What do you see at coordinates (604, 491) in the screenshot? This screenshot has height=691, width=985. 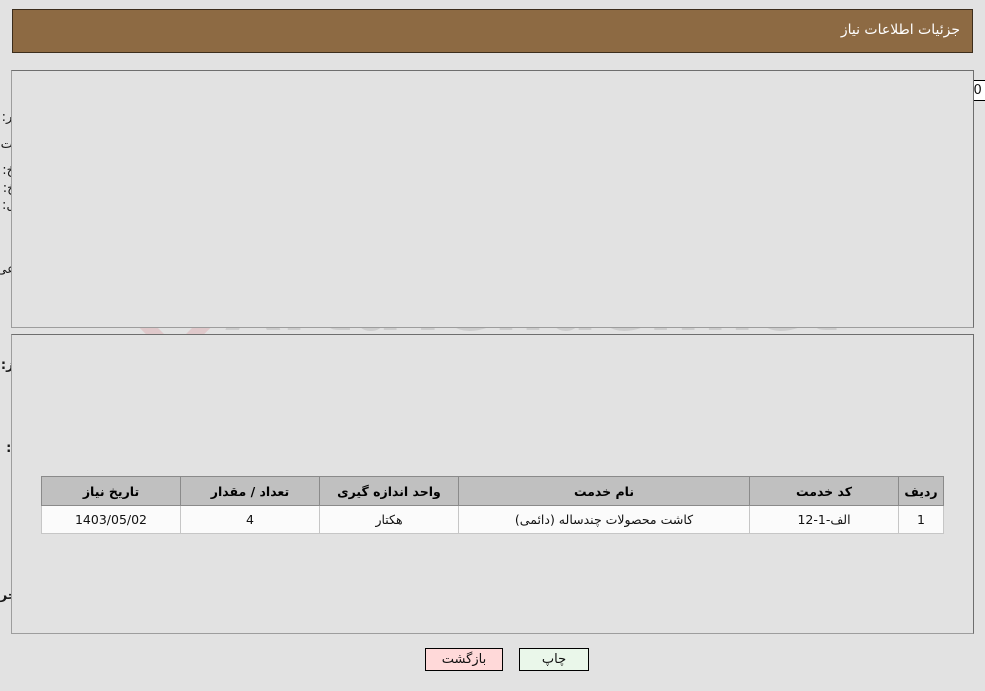 I see `th-service-name: نام خدمت` at bounding box center [604, 491].